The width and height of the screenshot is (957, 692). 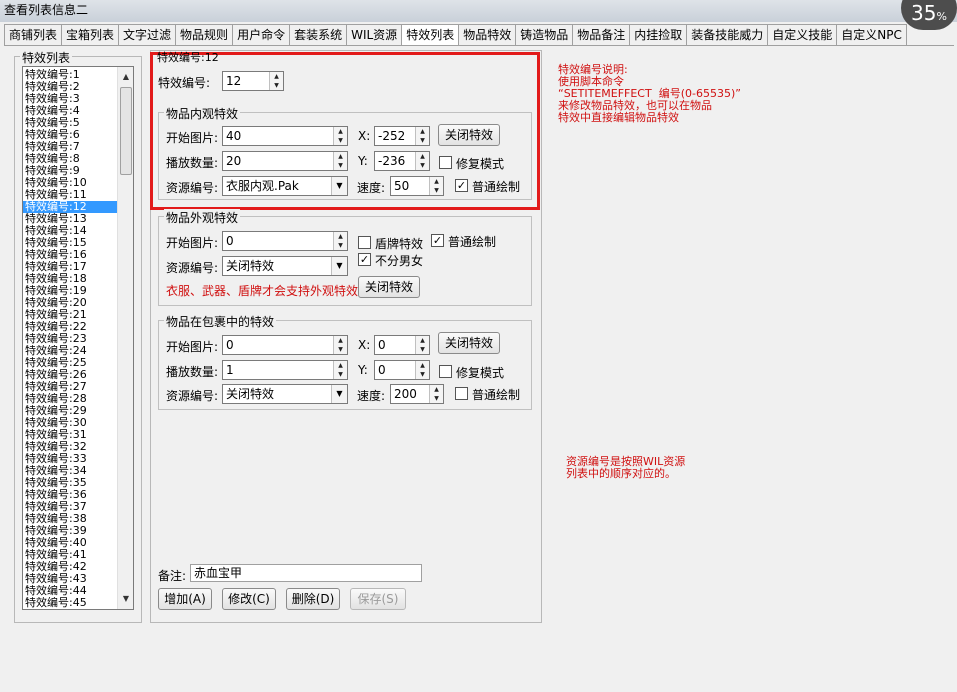 I want to click on bag-close-effect-button: 关闭特效, so click(x=469, y=343).